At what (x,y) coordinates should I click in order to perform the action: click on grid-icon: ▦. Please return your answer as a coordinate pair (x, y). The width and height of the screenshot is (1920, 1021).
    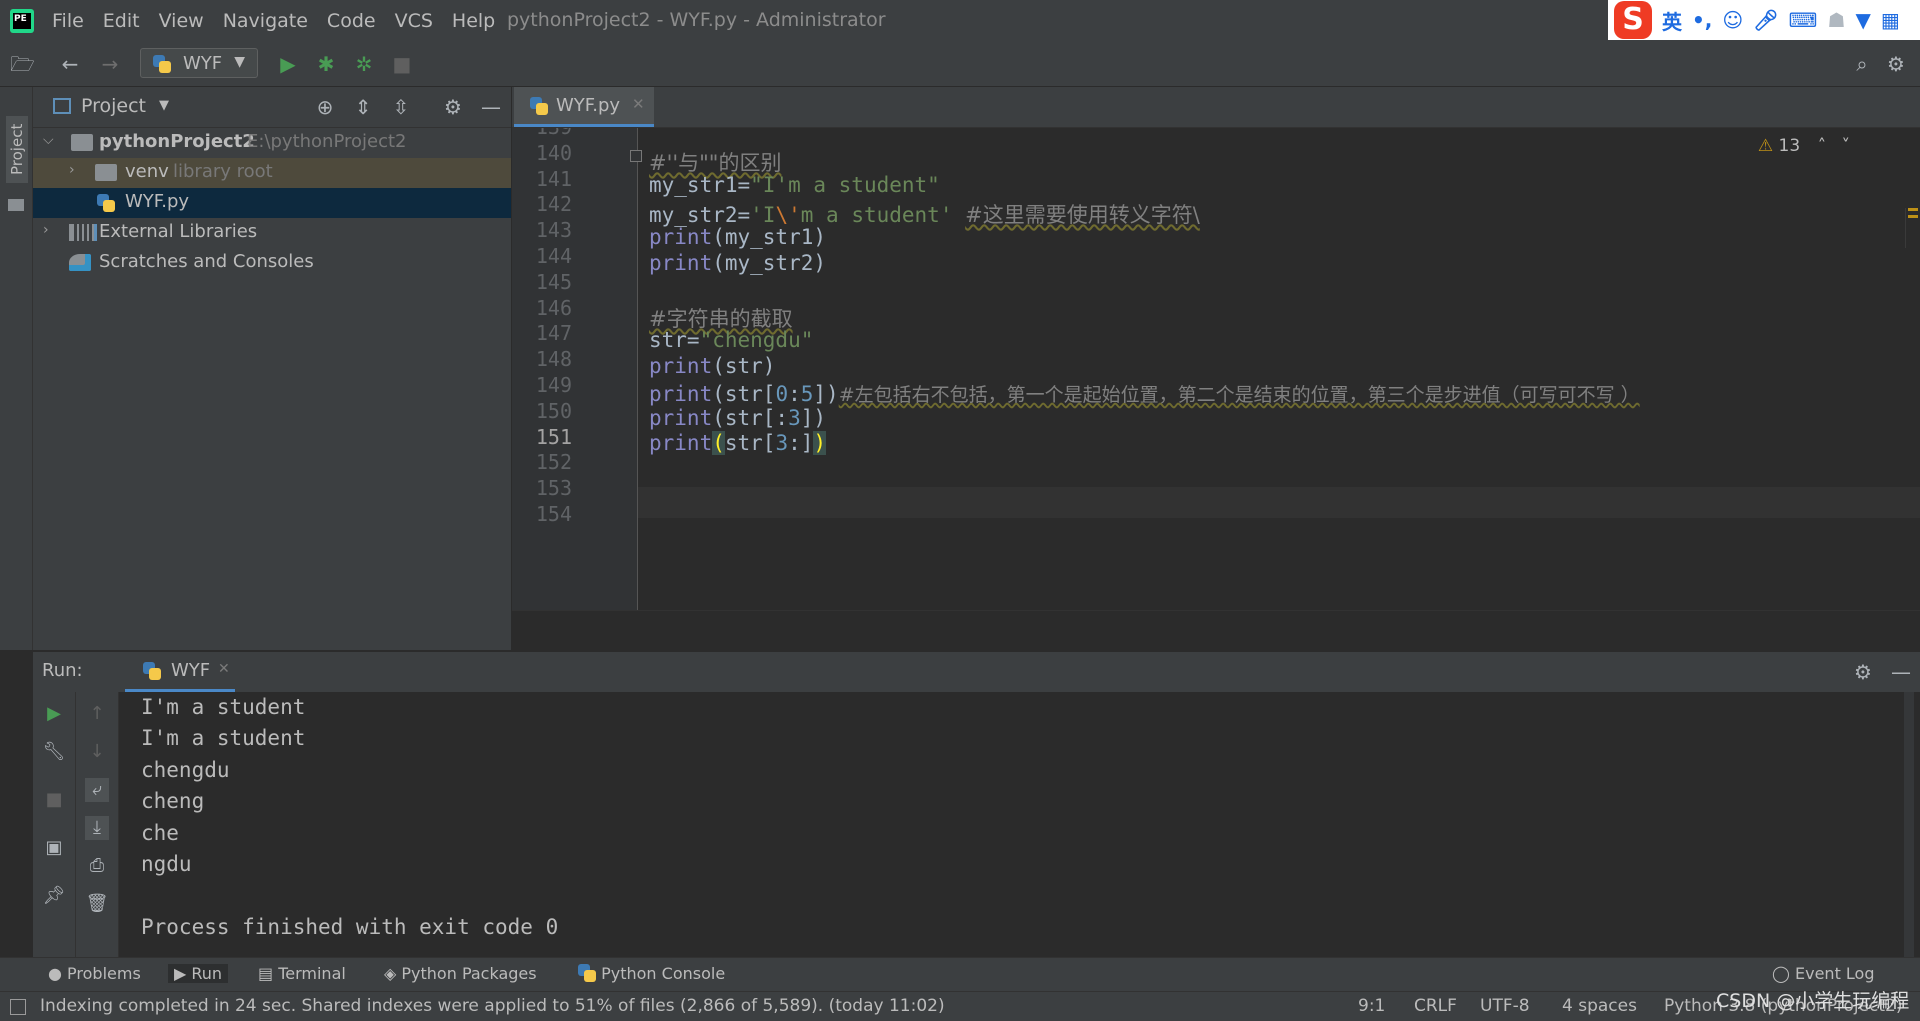
    Looking at the image, I should click on (1890, 20).